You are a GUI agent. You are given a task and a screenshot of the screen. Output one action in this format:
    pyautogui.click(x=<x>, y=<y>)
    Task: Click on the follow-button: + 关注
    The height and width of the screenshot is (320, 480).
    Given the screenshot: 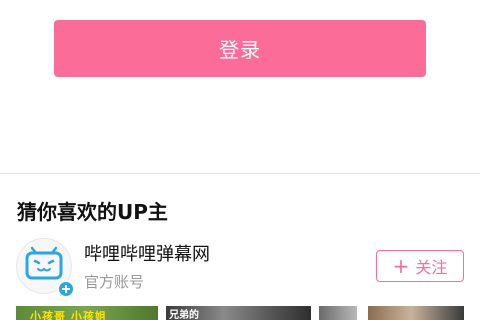 What is the action you would take?
    pyautogui.click(x=420, y=266)
    